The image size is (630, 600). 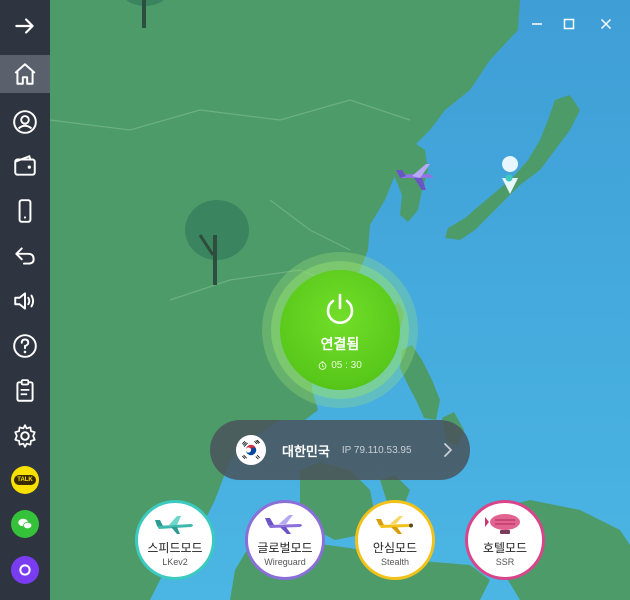 I want to click on sidebar-item-sound, so click(x=25, y=301).